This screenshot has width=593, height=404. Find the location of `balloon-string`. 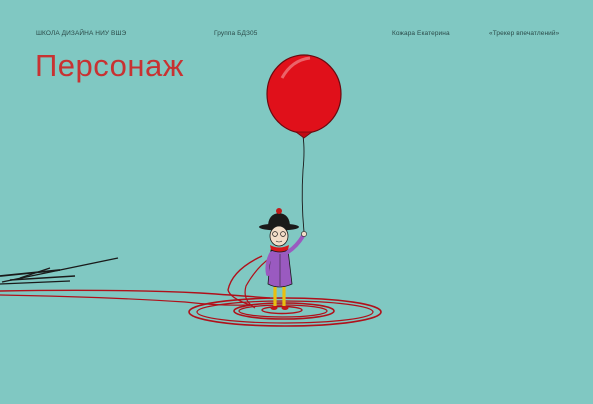

balloon-string is located at coordinates (303, 184).